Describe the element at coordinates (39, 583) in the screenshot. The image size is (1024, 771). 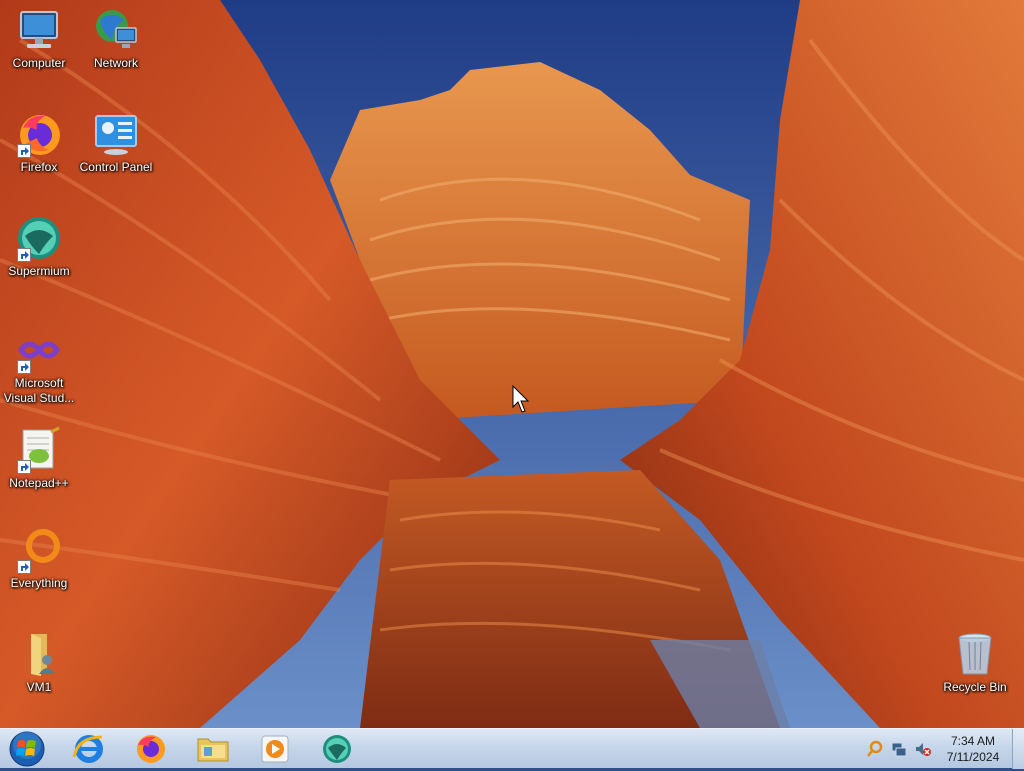
I see `desktop-icon-label: Everything` at that location.